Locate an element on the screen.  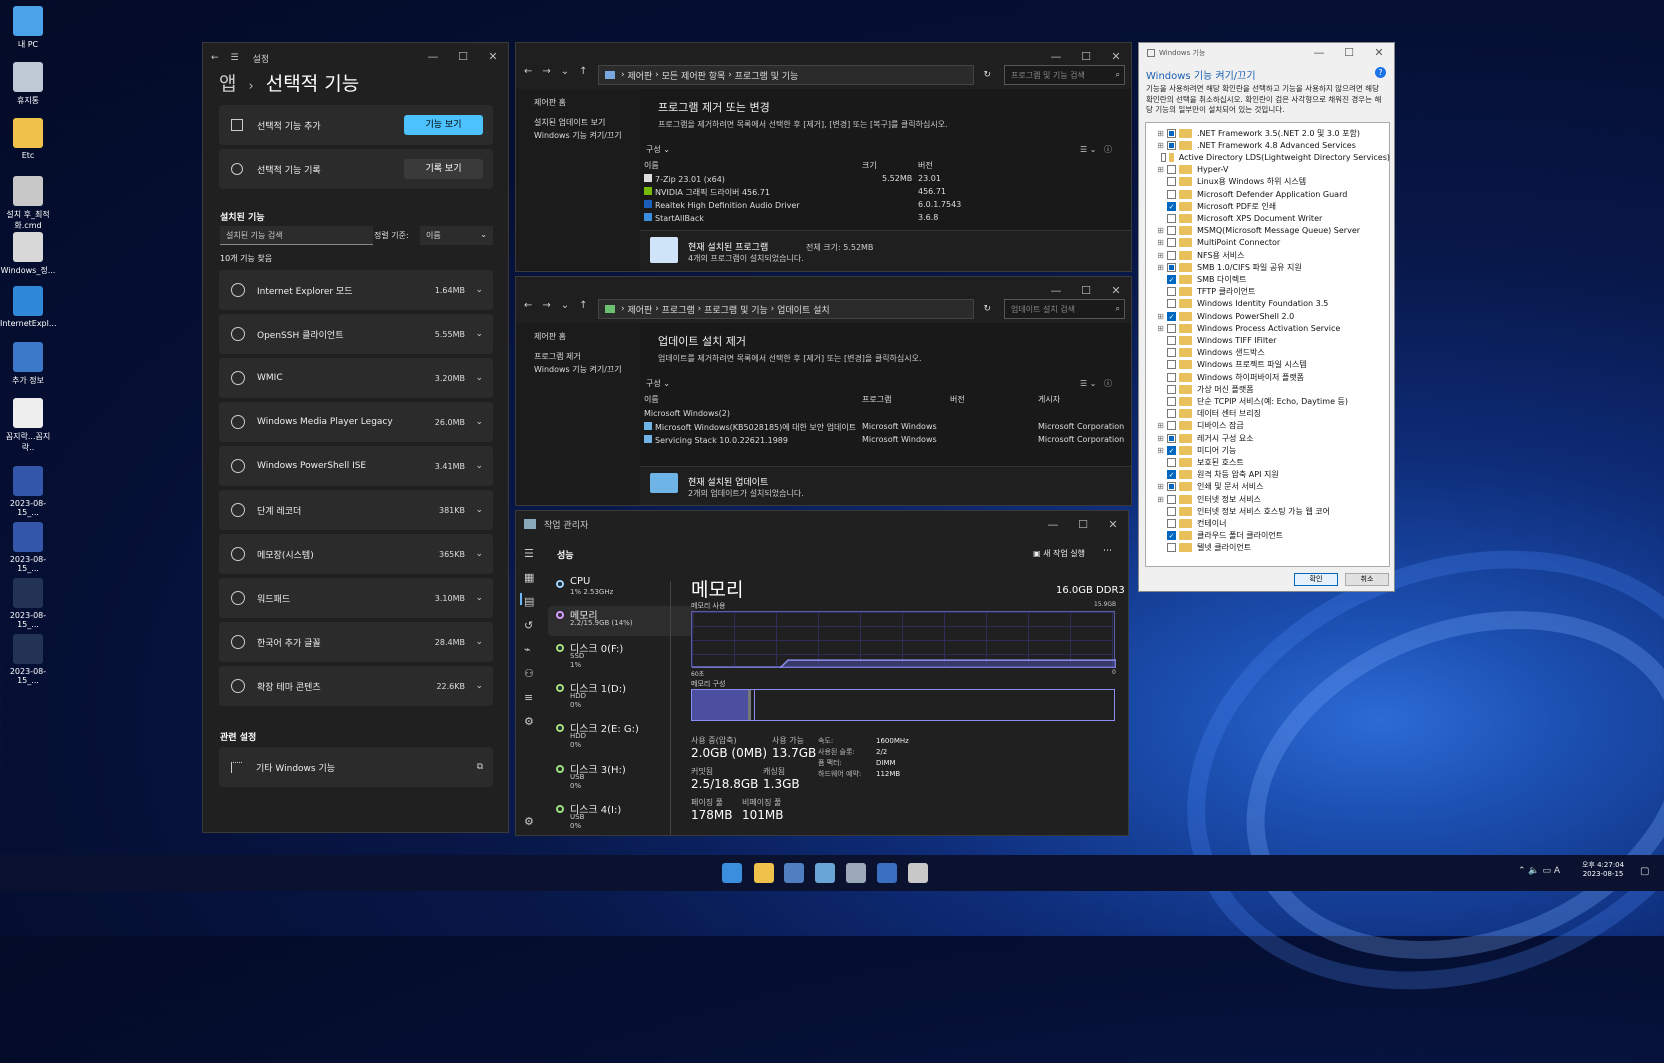
app-history-icon: ↺ is located at coordinates (528, 625).